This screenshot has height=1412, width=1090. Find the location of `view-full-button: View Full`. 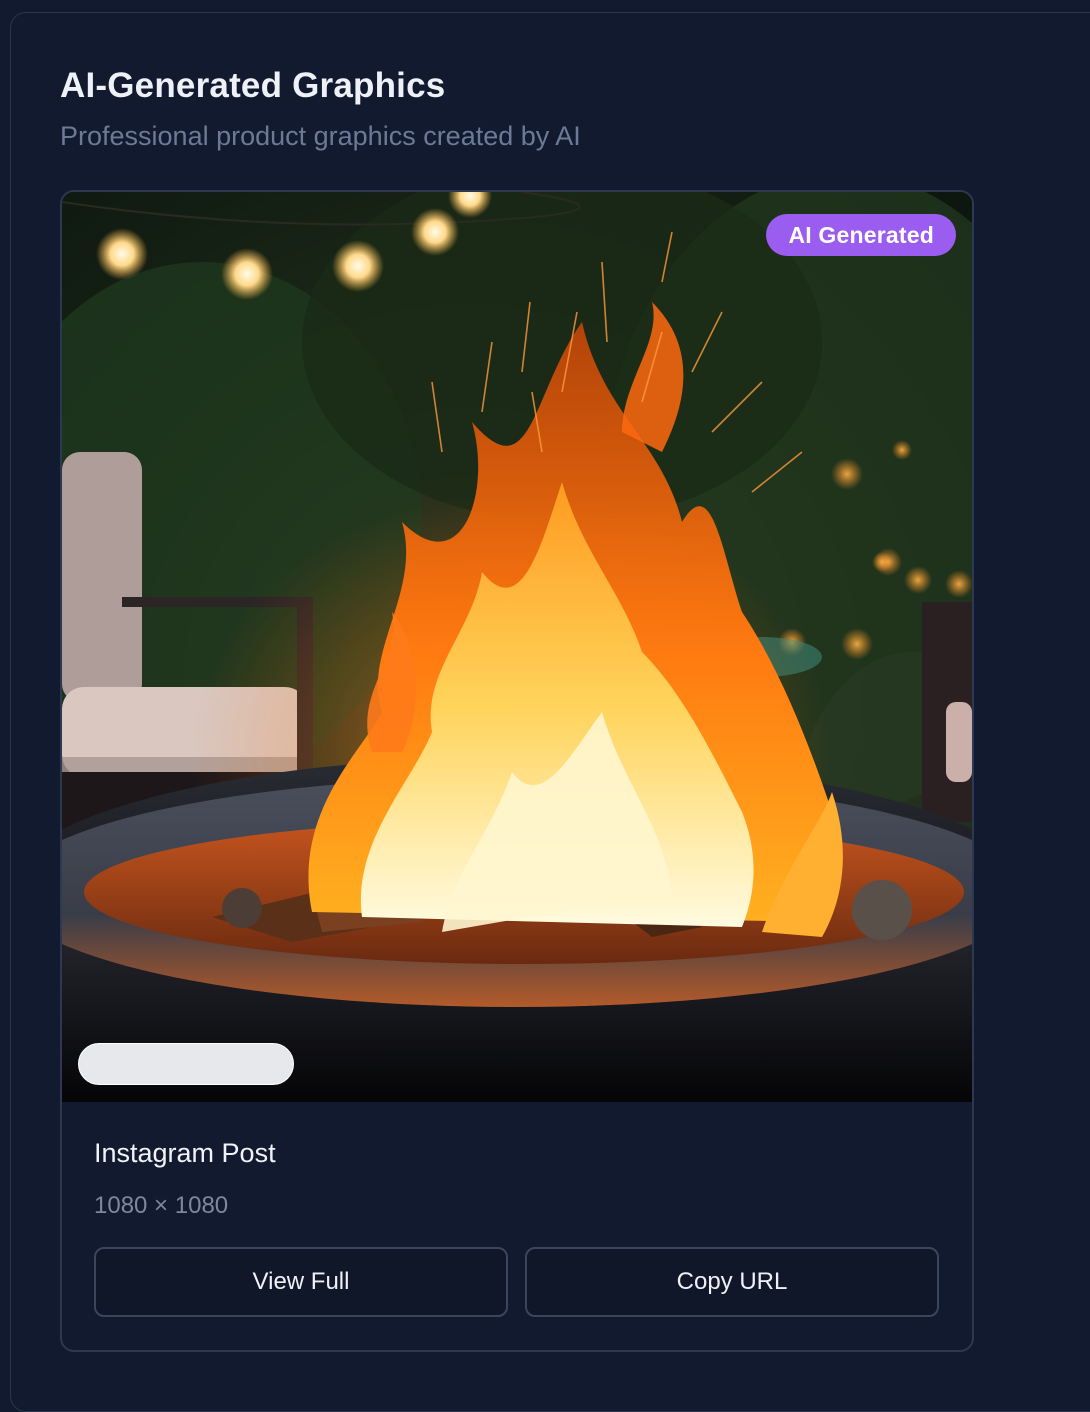

view-full-button: View Full is located at coordinates (301, 1282).